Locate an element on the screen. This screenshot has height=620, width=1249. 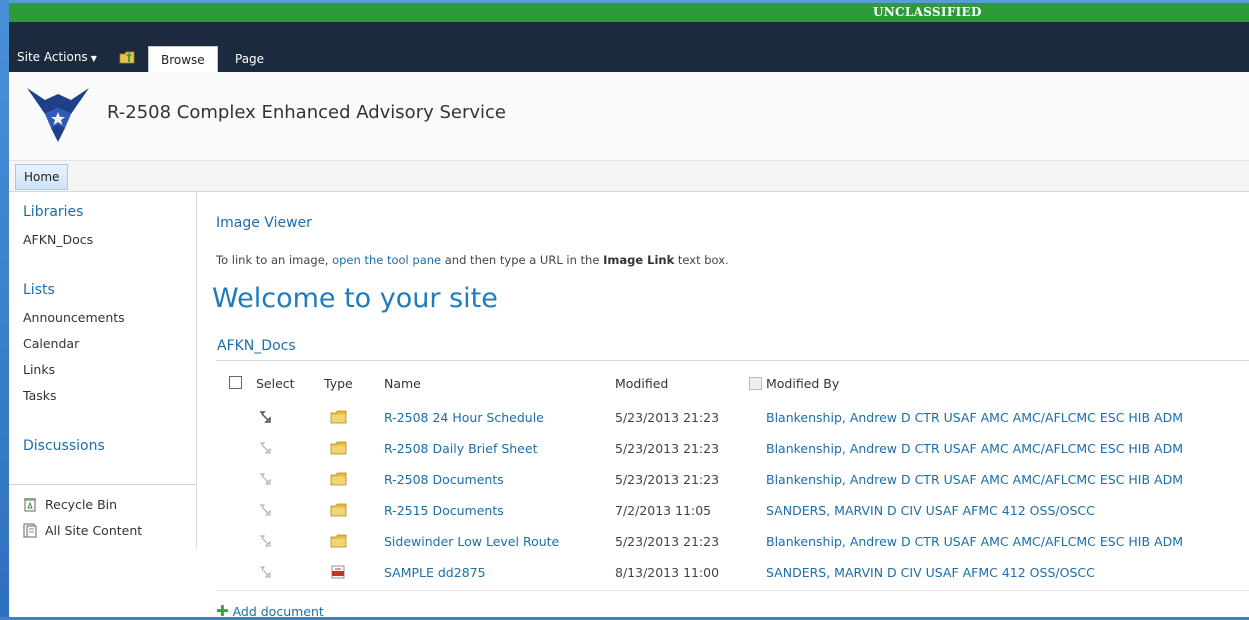
hint-prefix: To link to an image, is located at coordinates (274, 260).